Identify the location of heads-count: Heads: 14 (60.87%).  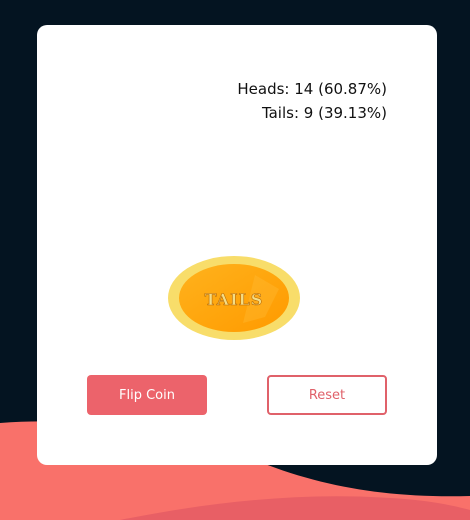
(312, 89).